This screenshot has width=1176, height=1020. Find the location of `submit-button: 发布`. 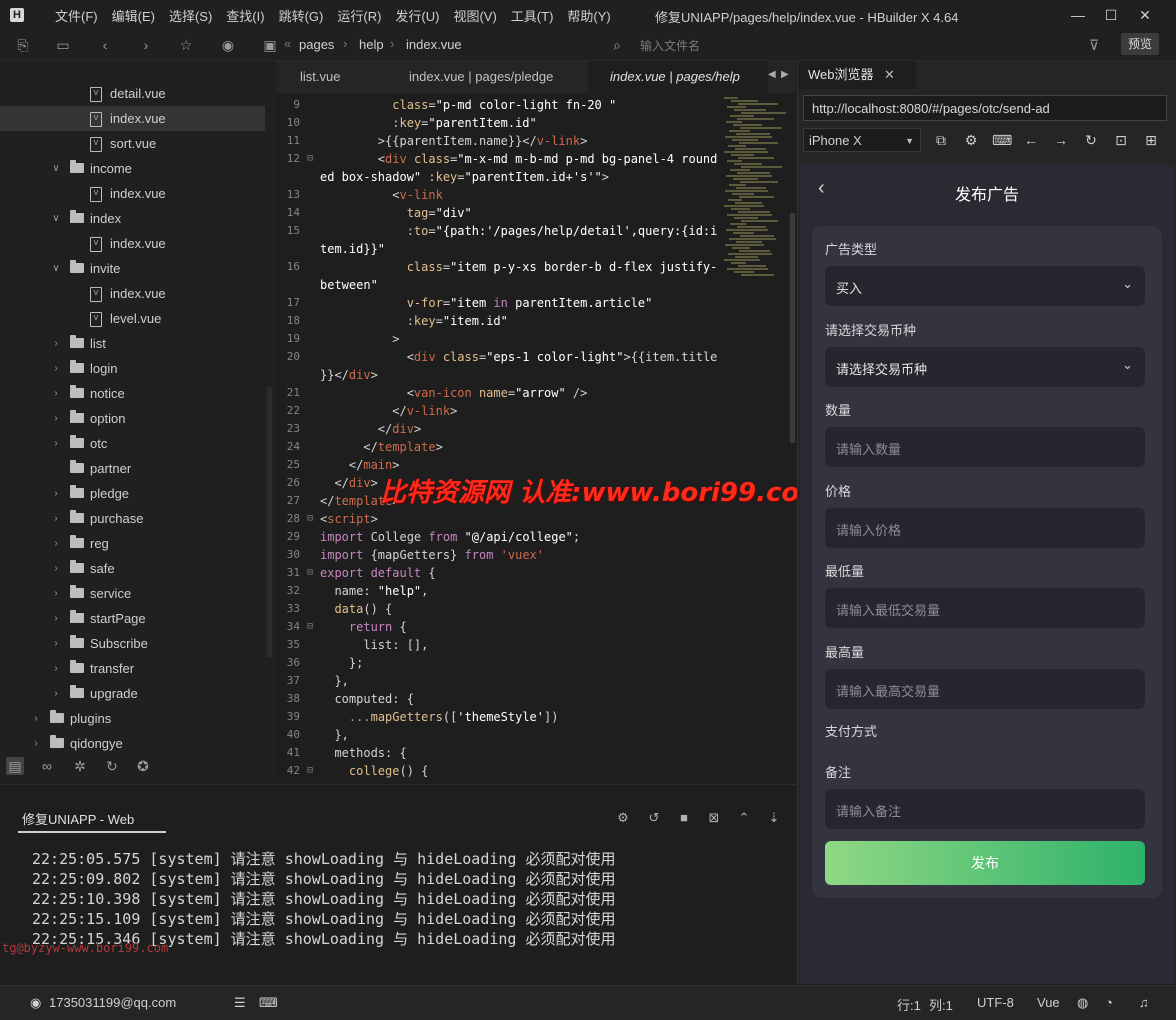

submit-button: 发布 is located at coordinates (985, 863).